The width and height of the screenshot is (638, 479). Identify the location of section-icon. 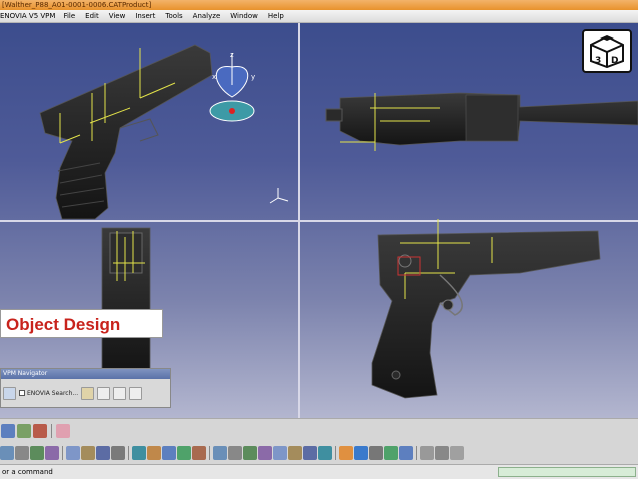
(154, 453).